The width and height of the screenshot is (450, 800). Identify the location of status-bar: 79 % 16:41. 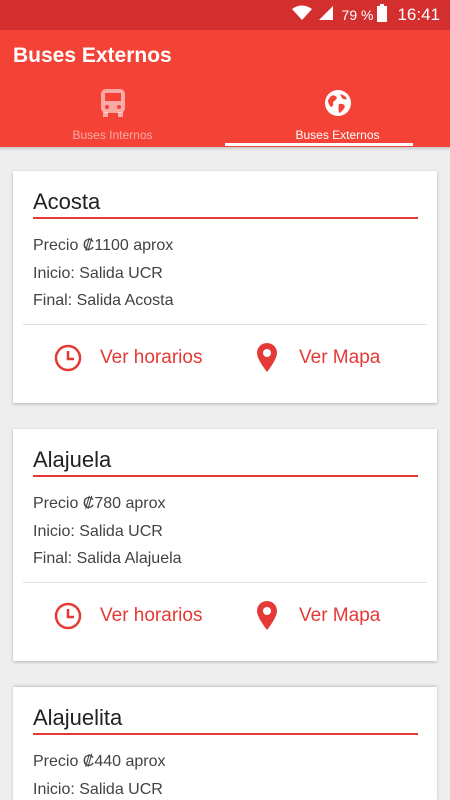
(225, 15).